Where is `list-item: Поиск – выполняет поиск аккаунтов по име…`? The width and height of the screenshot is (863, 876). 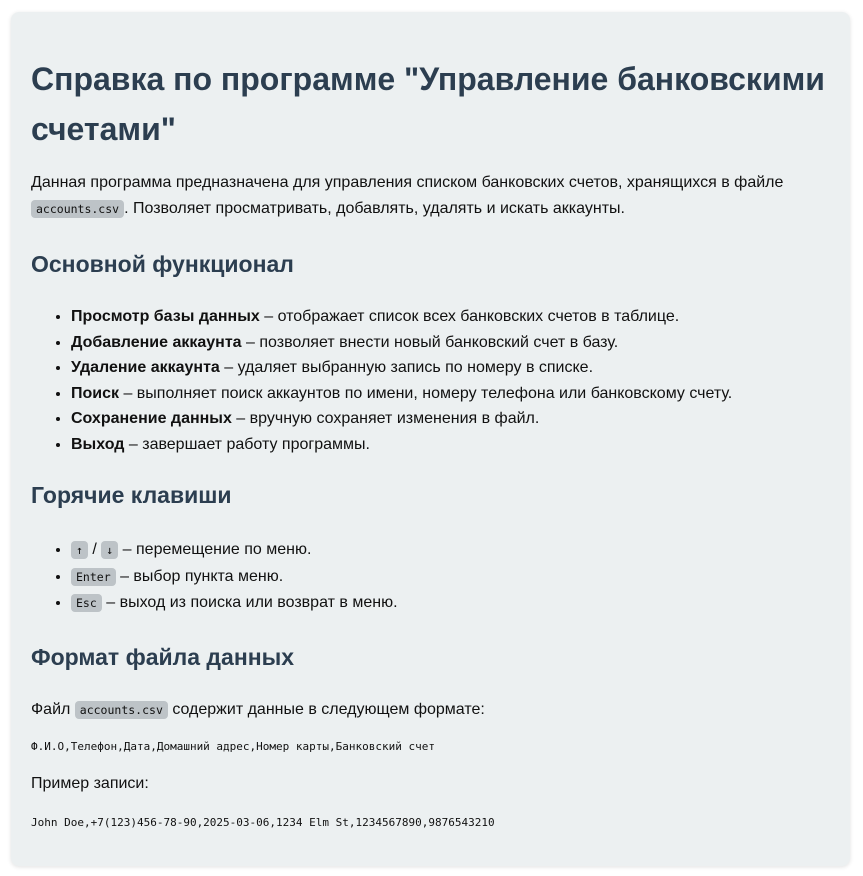
list-item: Поиск – выполняет поиск аккаунтов по име… is located at coordinates (450, 394).